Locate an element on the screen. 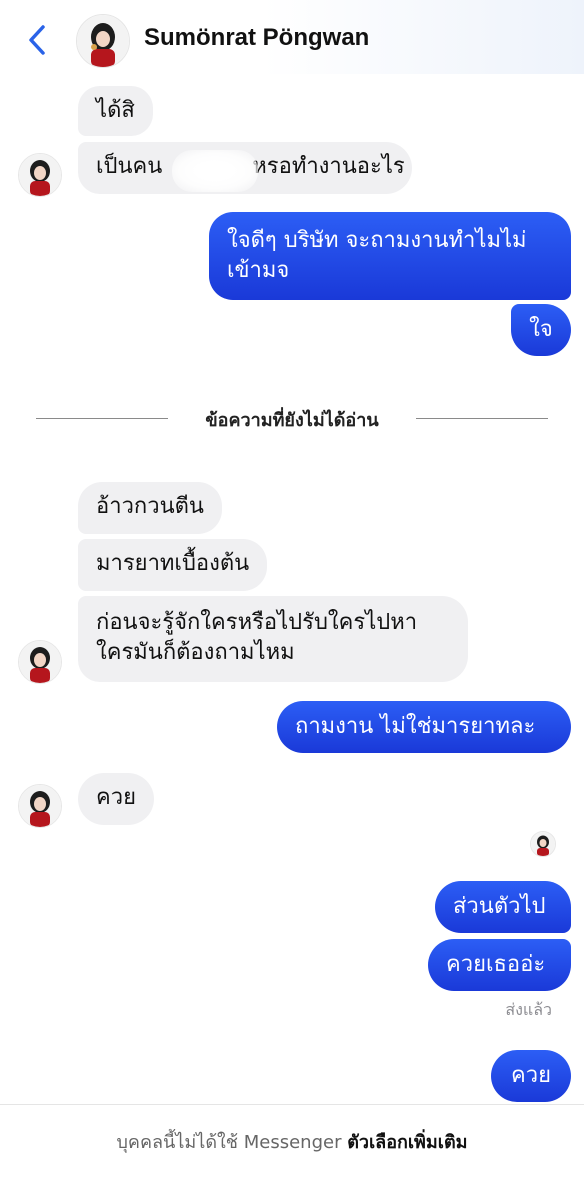  message-text: ส่วนตัวไป is located at coordinates (499, 906).